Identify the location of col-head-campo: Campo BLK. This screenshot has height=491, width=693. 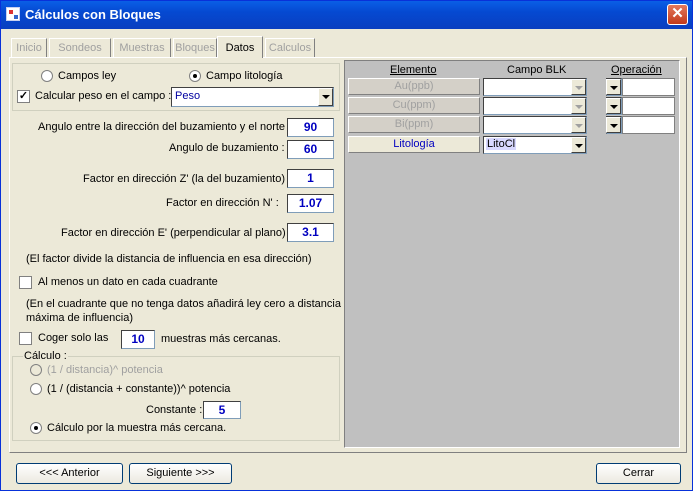
(537, 70).